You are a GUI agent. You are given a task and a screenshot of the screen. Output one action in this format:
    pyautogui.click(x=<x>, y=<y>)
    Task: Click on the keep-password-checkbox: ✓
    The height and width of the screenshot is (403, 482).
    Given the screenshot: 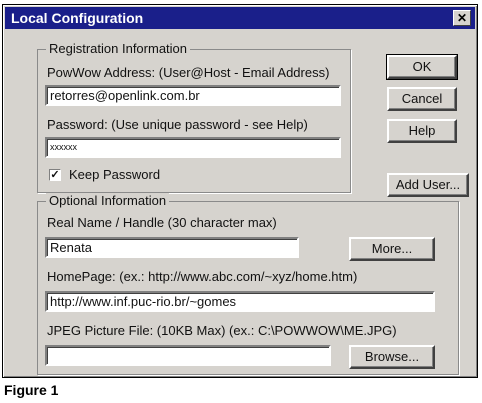 What is the action you would take?
    pyautogui.click(x=55, y=175)
    